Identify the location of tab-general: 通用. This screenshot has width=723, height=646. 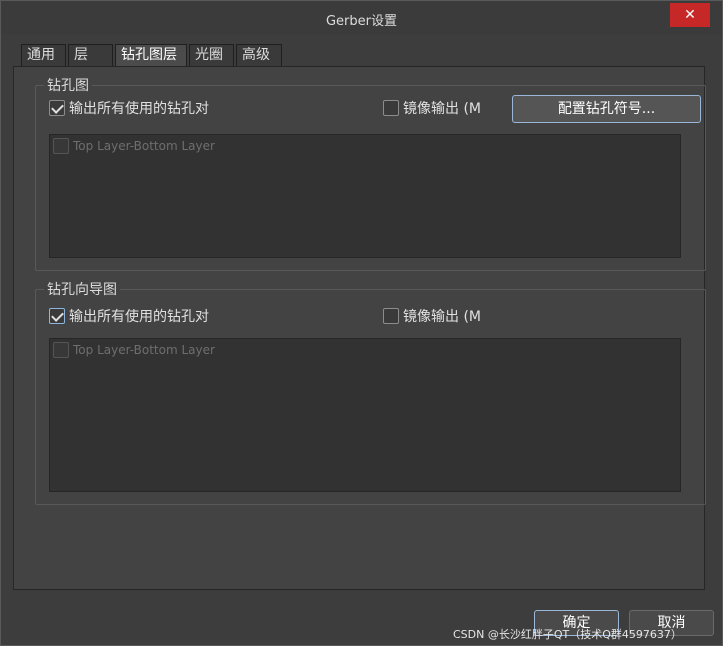
(43, 55).